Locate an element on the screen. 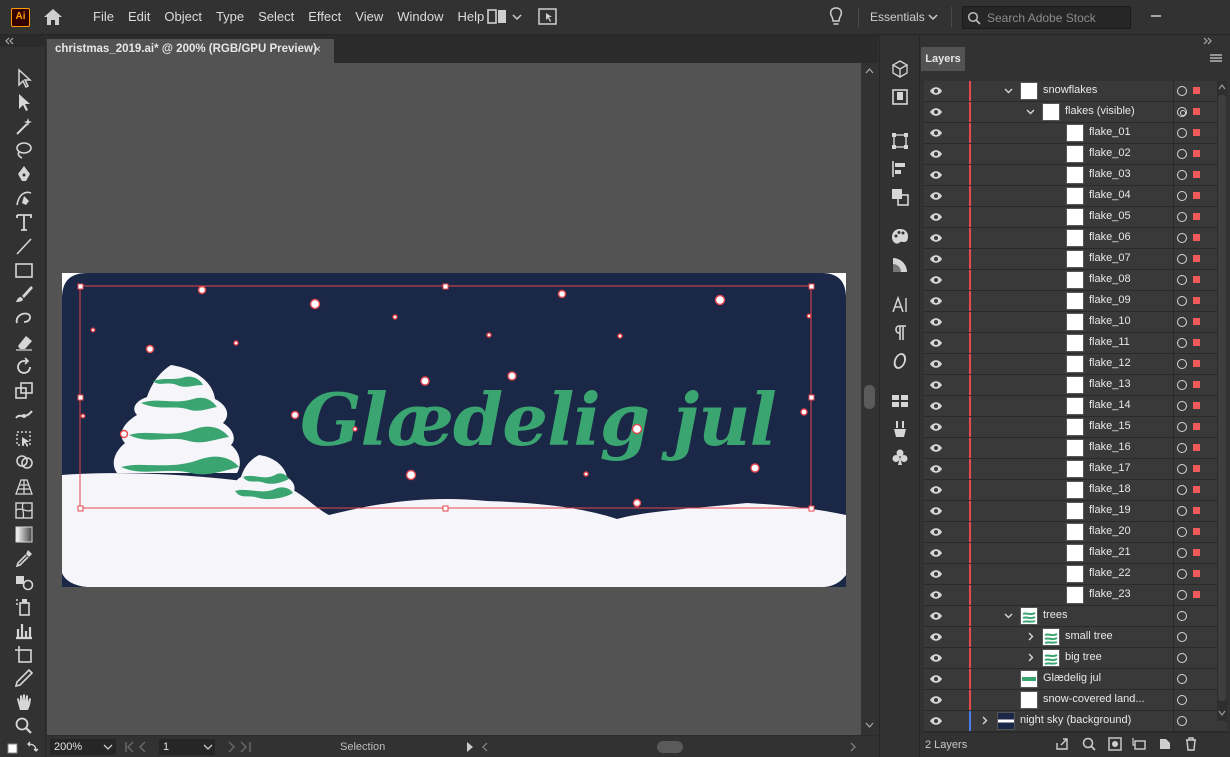 The height and width of the screenshot is (757, 1230). layer-row: flake_11 is located at coordinates (1075, 343).